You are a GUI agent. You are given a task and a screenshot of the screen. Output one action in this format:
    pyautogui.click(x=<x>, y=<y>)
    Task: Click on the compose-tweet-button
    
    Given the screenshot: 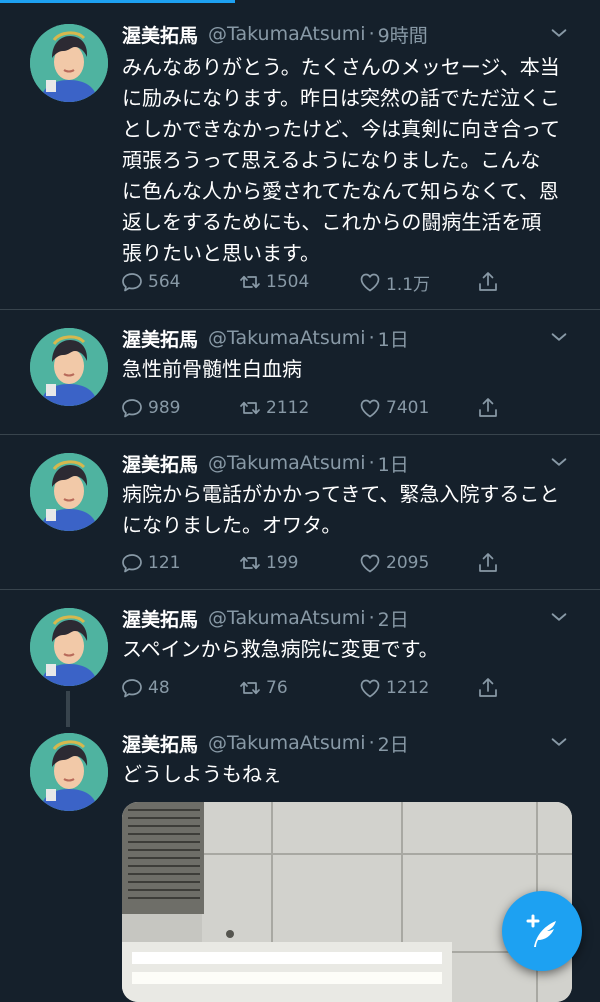 What is the action you would take?
    pyautogui.click(x=542, y=931)
    